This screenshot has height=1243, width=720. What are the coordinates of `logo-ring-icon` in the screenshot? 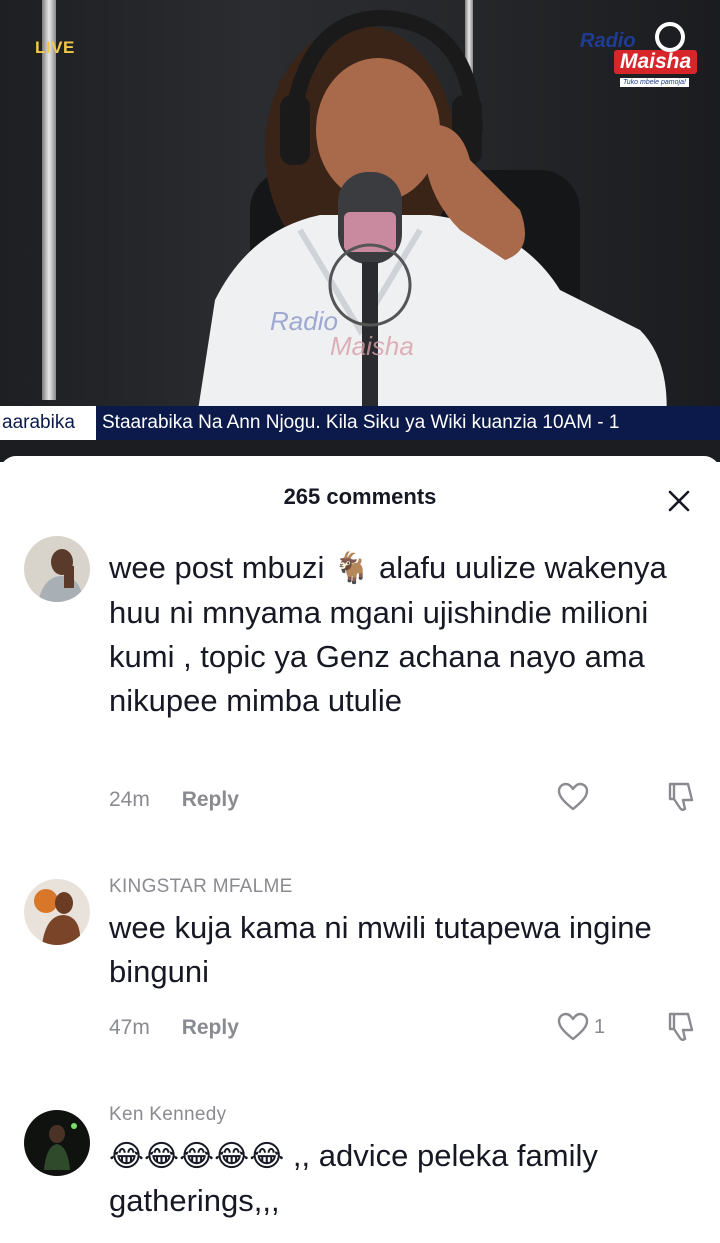 It's located at (670, 37).